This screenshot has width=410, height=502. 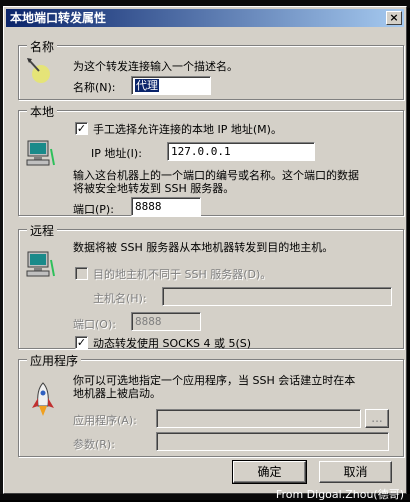 What do you see at coordinates (182, 274) in the screenshot?
I see `dest-differs-label: 目的地主机不同于 SSH 服务器(D)。` at bounding box center [182, 274].